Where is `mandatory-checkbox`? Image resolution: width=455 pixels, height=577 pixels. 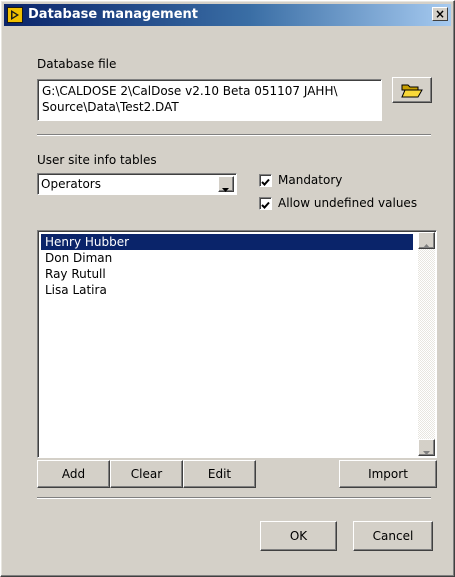
mandatory-checkbox is located at coordinates (265, 180).